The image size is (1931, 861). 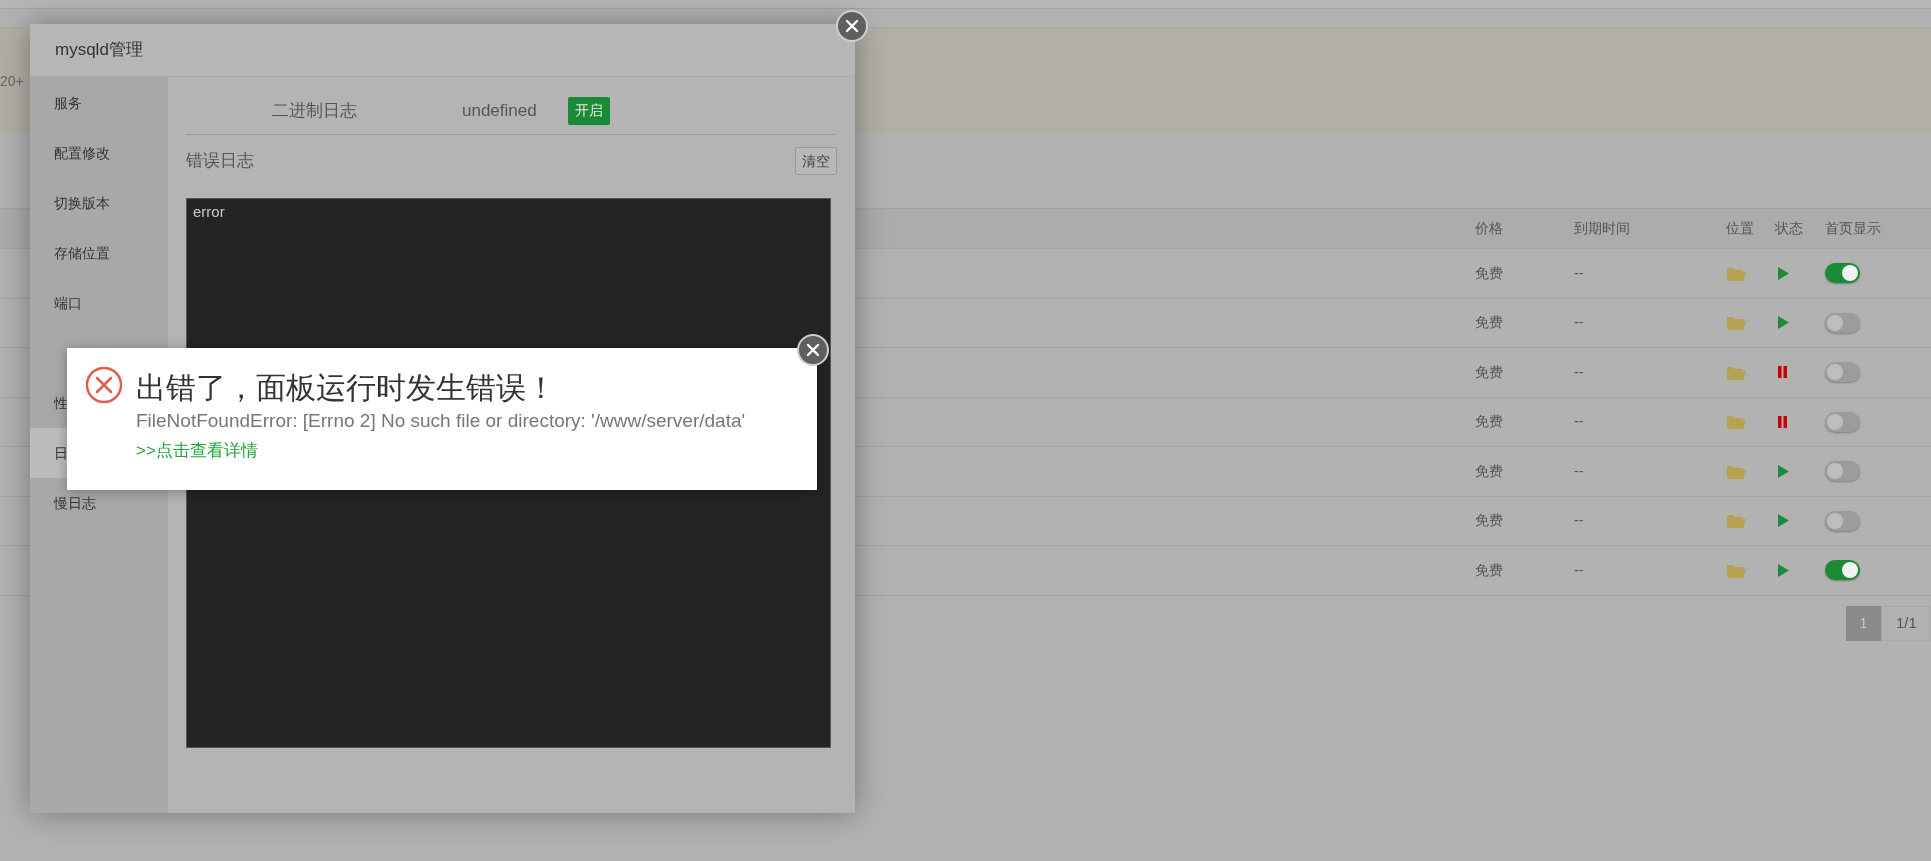 What do you see at coordinates (1740, 228) in the screenshot?
I see `column-header: 位置` at bounding box center [1740, 228].